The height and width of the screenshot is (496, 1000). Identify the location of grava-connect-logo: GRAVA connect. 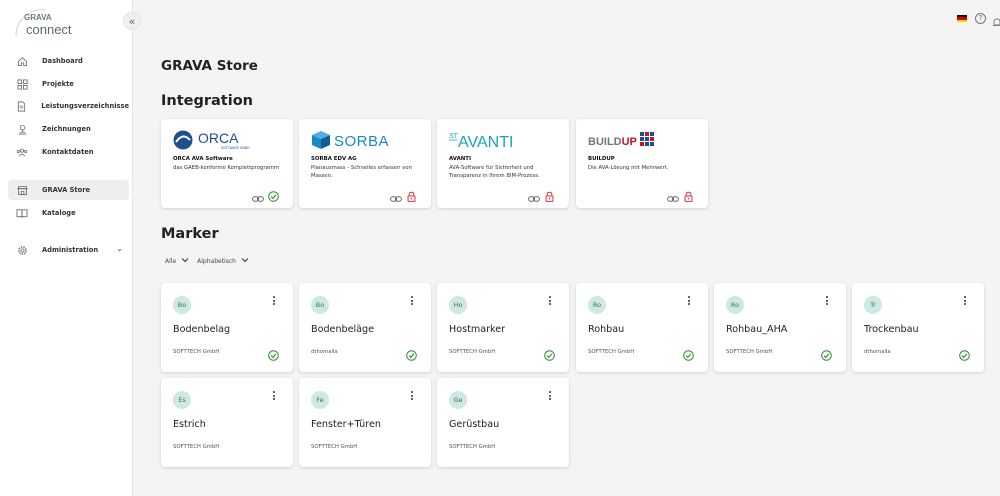
(44, 23).